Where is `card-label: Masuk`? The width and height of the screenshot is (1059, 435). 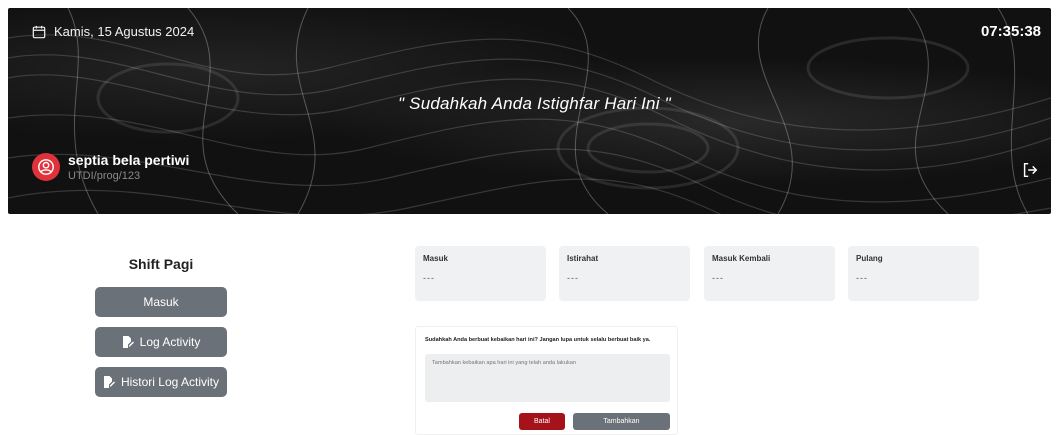 card-label: Masuk is located at coordinates (435, 258).